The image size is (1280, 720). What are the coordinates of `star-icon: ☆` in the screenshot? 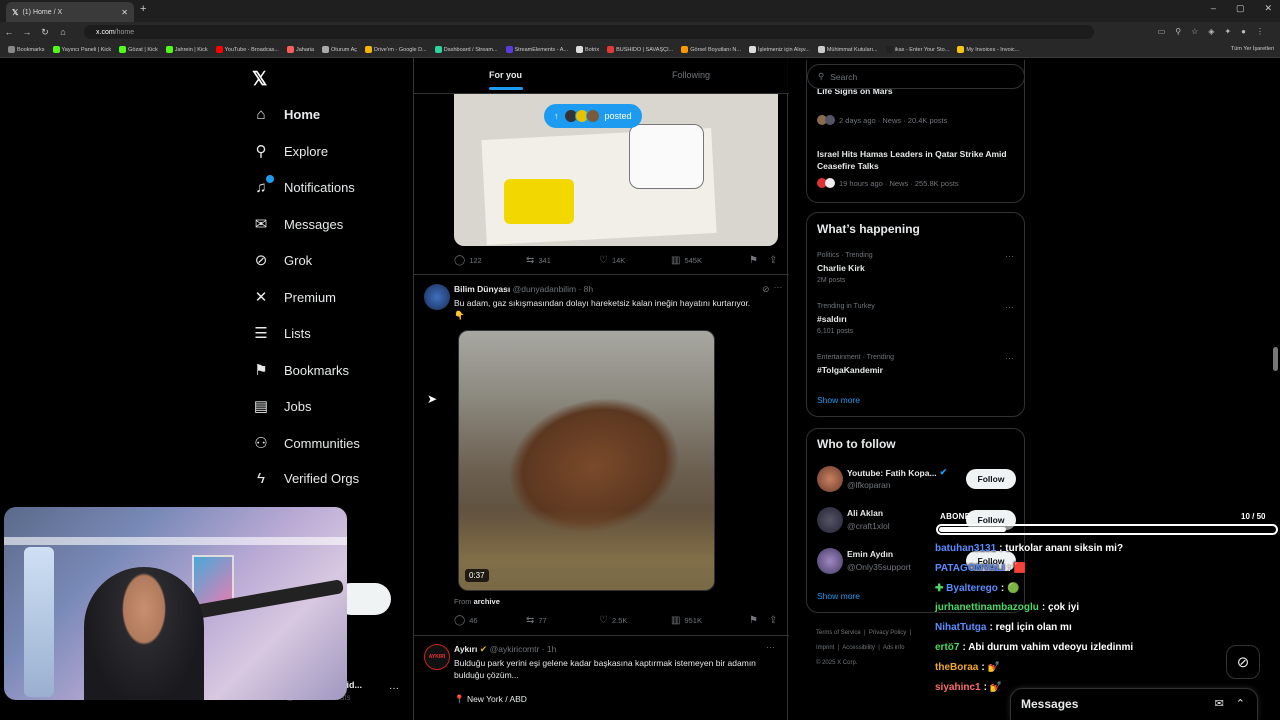 It's located at (1194, 31).